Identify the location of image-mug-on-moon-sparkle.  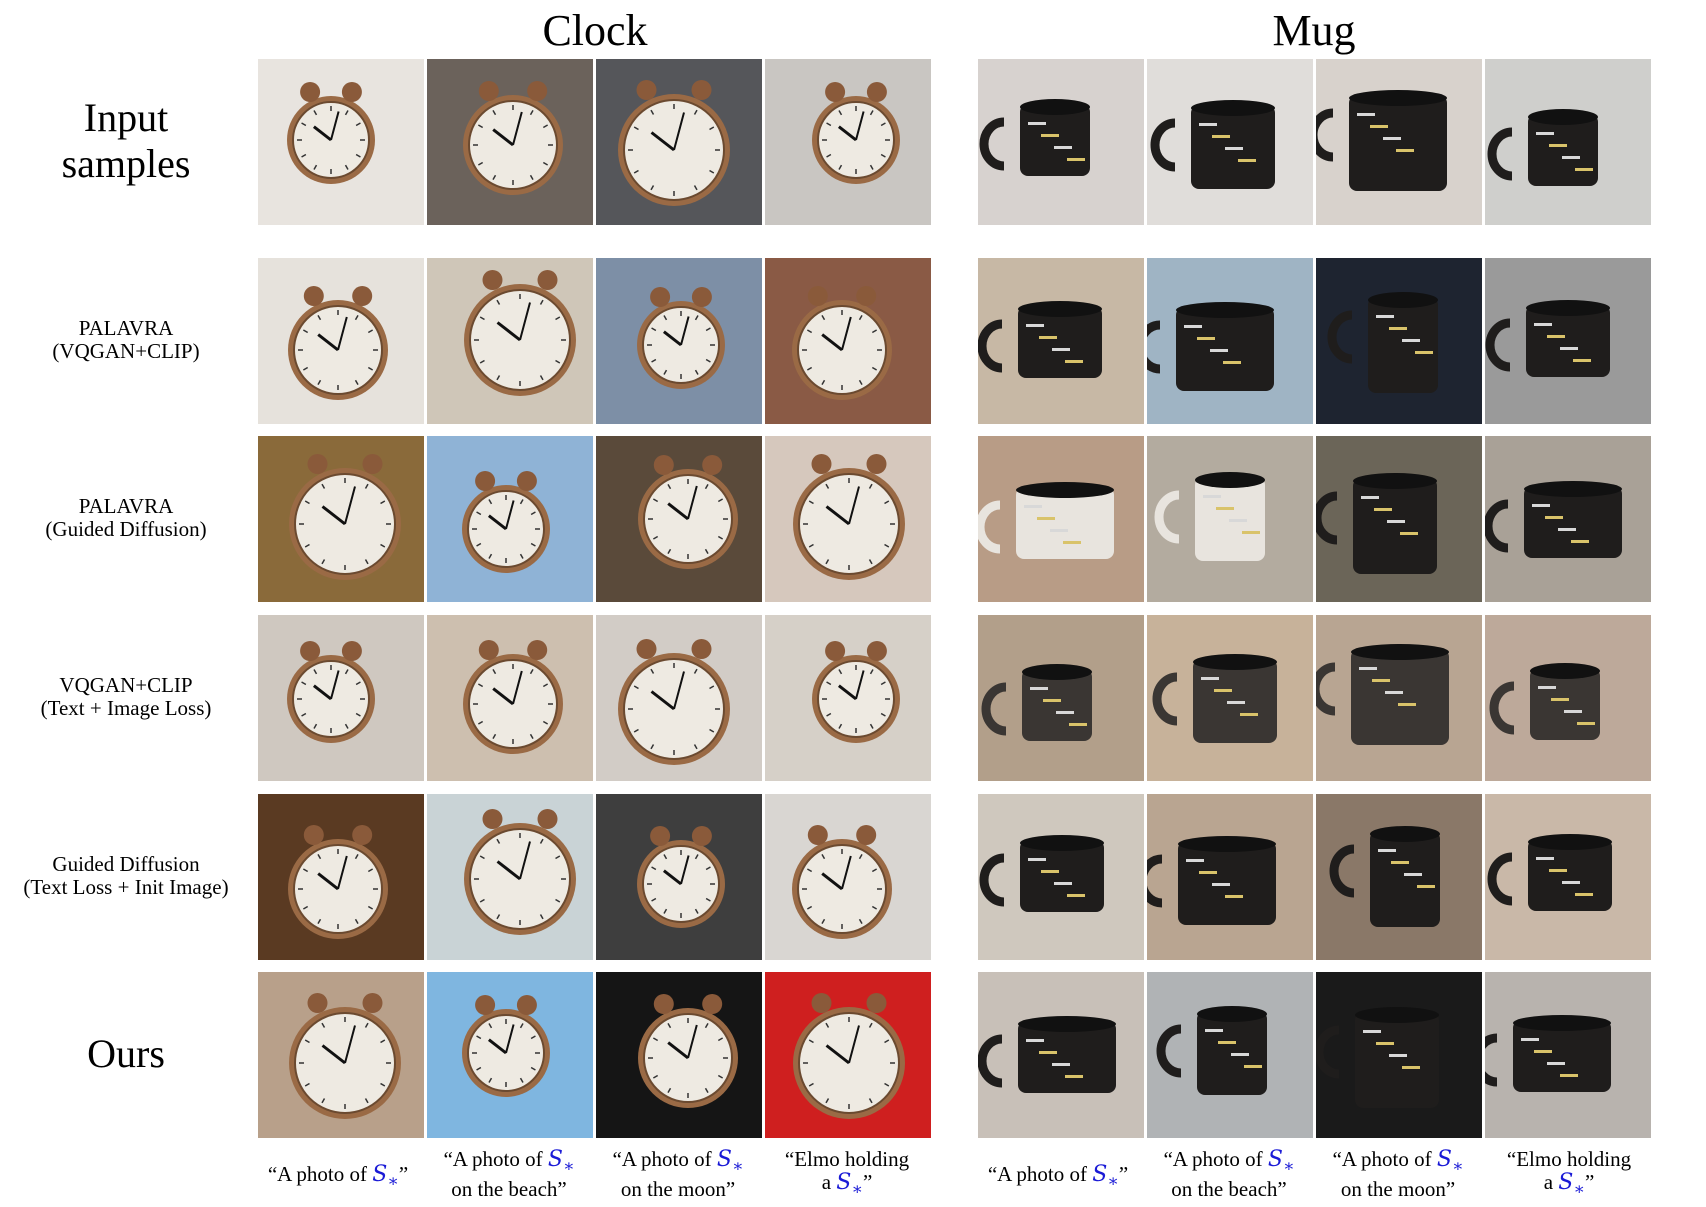
(1399, 341).